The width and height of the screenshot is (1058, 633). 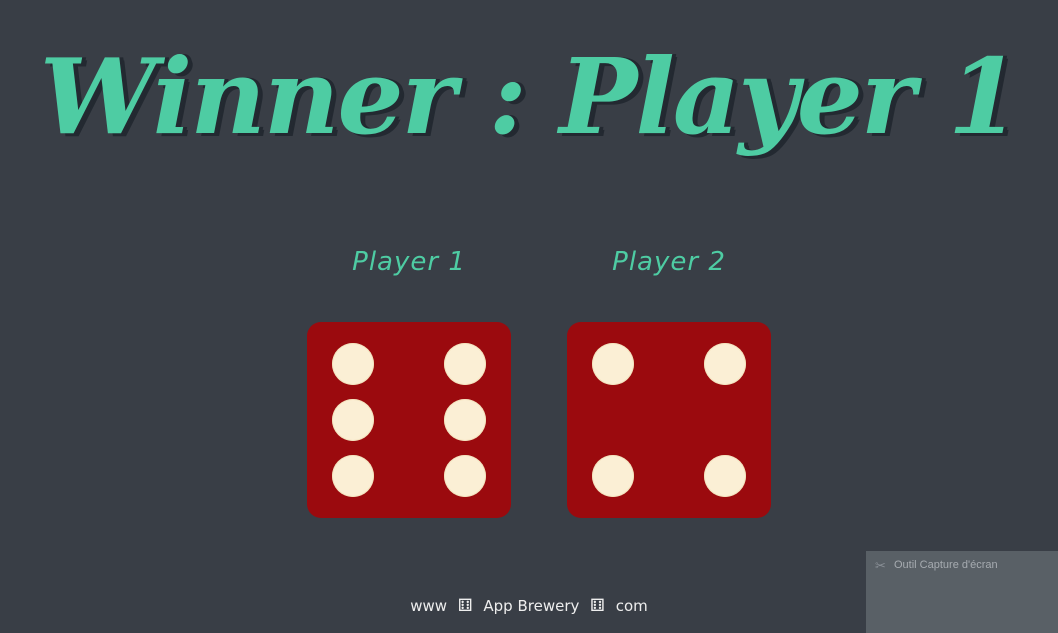 I want to click on footer-suffix: com, so click(x=631, y=606).